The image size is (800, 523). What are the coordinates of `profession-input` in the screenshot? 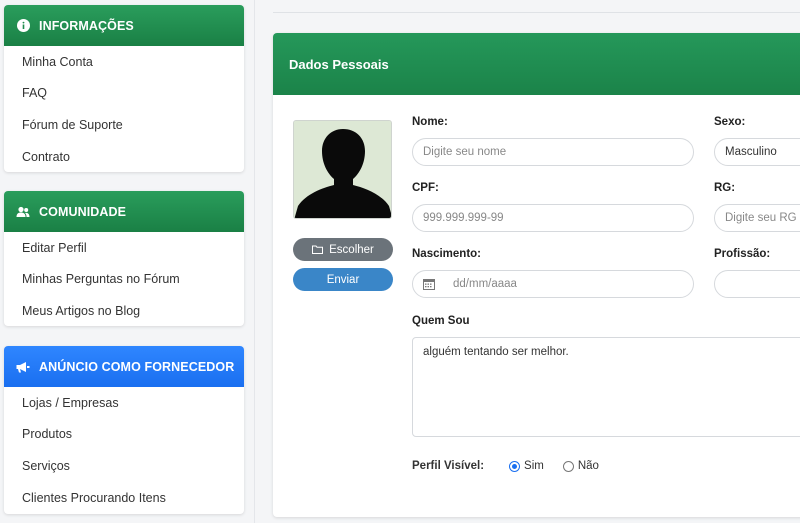 It's located at (757, 284).